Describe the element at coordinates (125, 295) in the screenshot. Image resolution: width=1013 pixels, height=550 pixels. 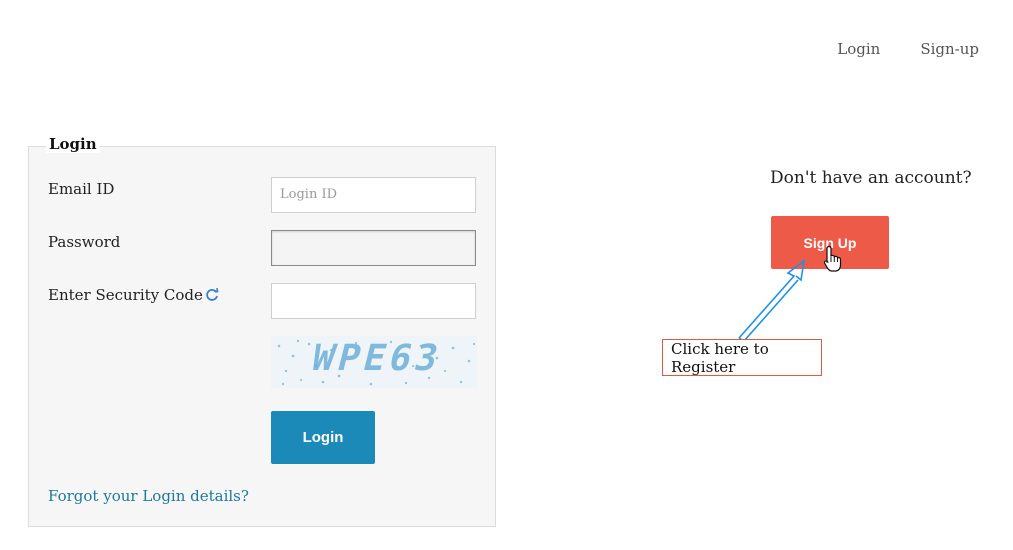
I see `security-code-label: Enter Security Code` at that location.